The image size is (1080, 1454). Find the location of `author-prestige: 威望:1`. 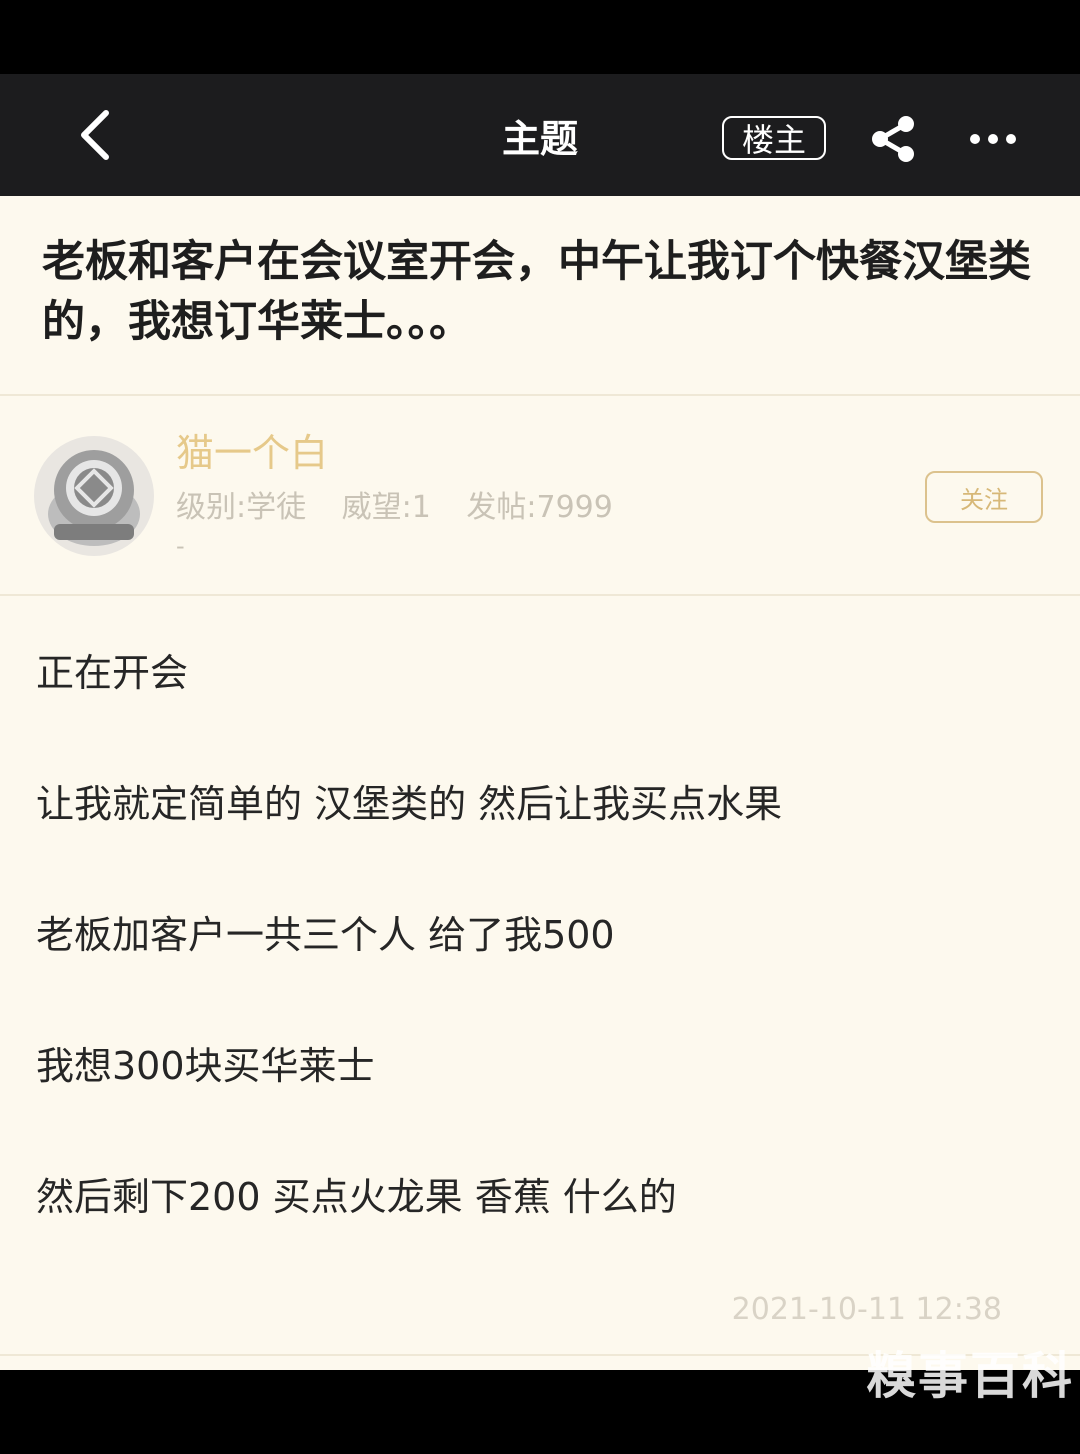

author-prestige: 威望:1 is located at coordinates (386, 507).